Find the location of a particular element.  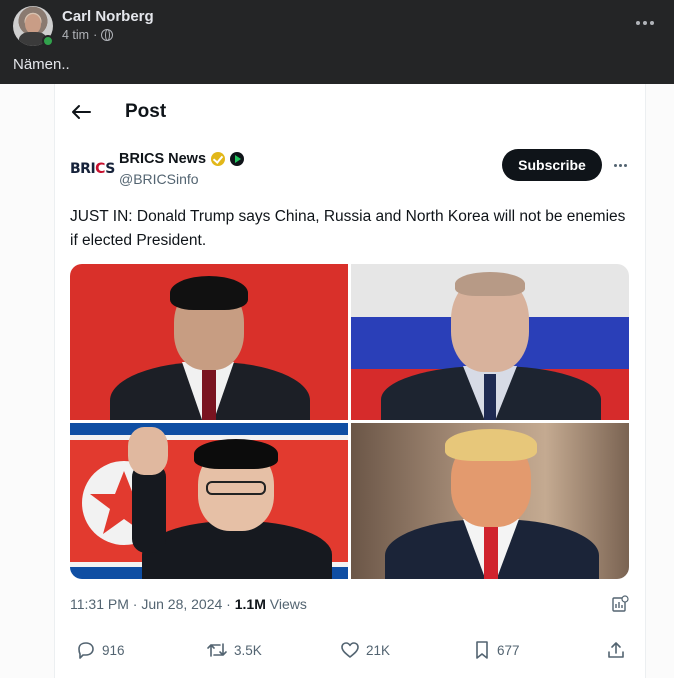

back-arrow-icon is located at coordinates (81, 112).